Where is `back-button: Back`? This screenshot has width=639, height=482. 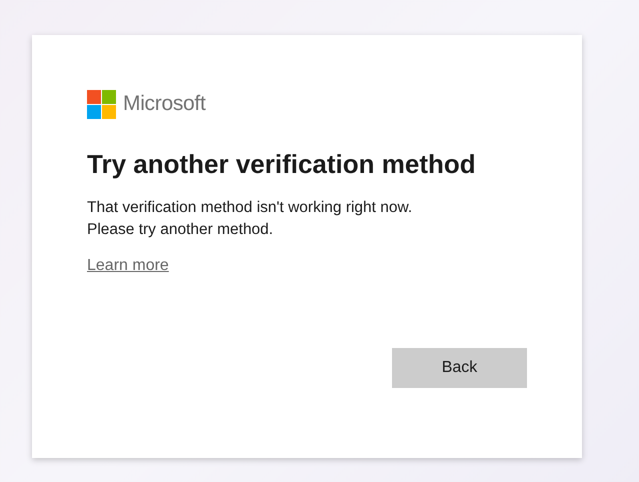
back-button: Back is located at coordinates (459, 368).